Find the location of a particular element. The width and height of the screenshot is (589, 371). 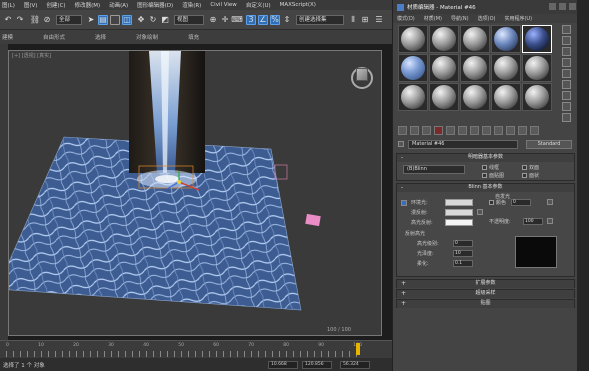

link-icon: ⛓ is located at coordinates (35, 20).